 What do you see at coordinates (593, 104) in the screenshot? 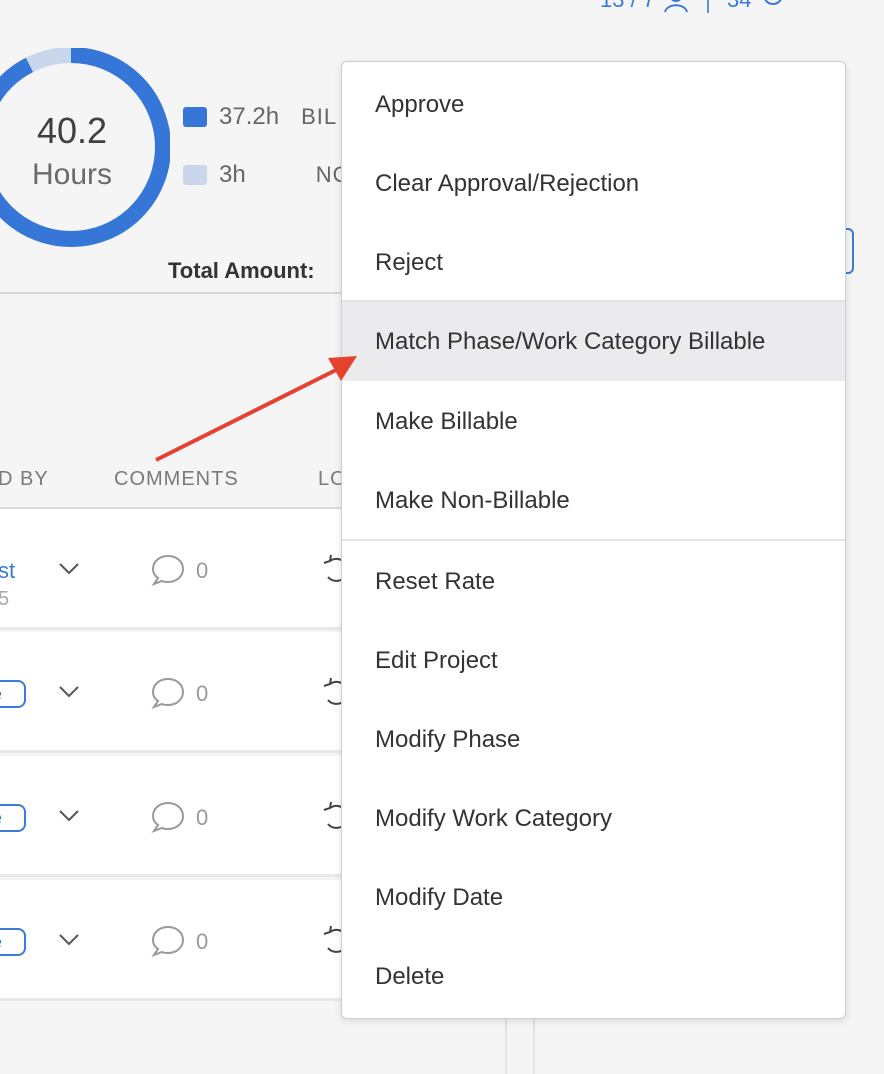
I see `menu-item-approve: Approve` at bounding box center [593, 104].